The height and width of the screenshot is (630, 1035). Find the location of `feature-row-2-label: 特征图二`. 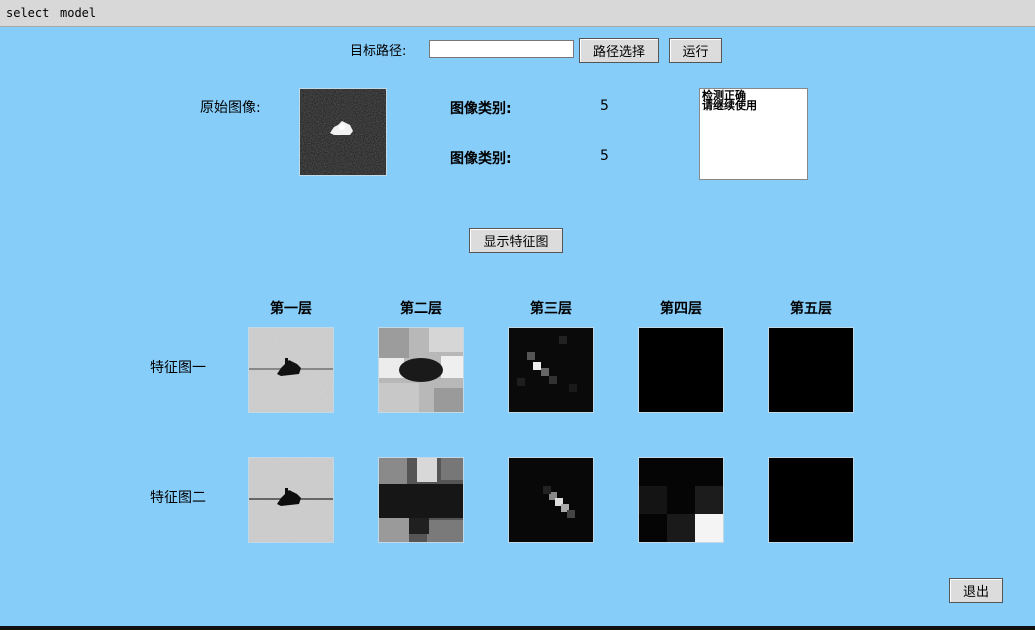

feature-row-2-label: 特征图二 is located at coordinates (178, 498).